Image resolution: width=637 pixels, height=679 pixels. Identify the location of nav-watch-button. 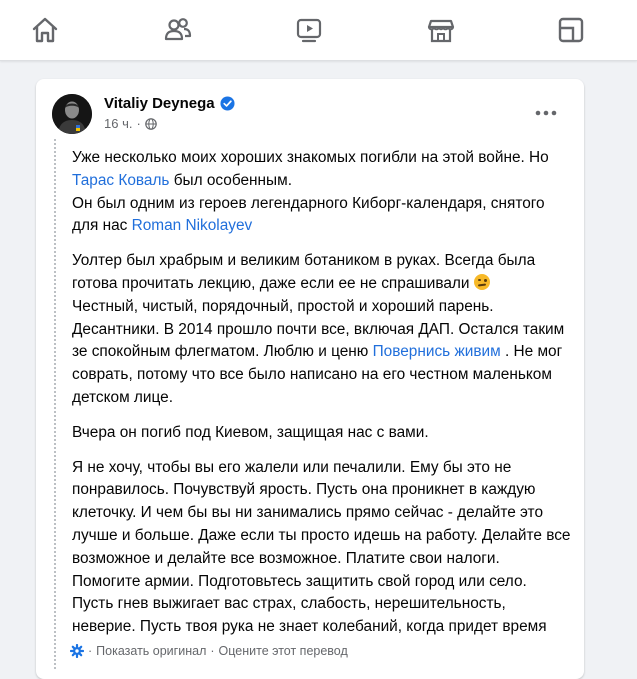
(309, 30).